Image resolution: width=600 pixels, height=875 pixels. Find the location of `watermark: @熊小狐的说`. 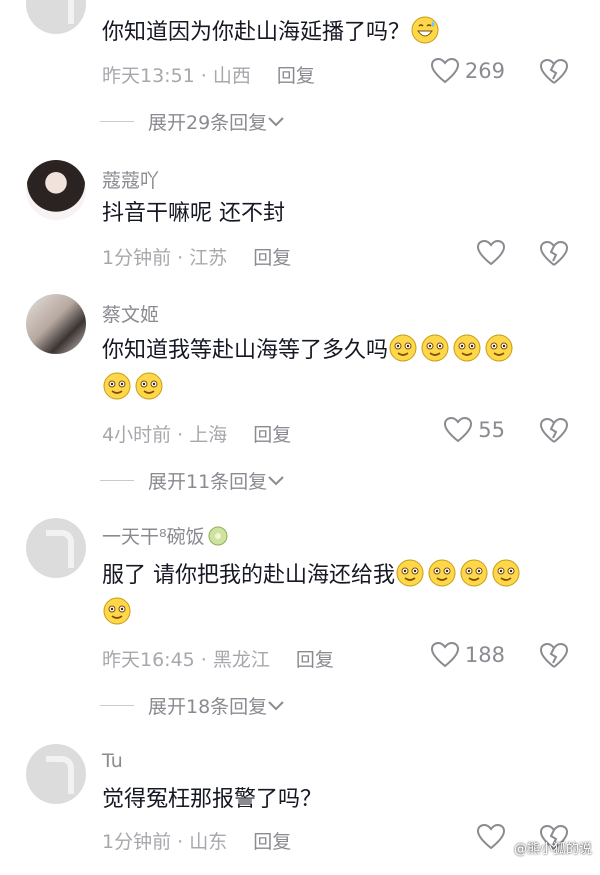

watermark: @熊小狐的说 is located at coordinates (552, 849).